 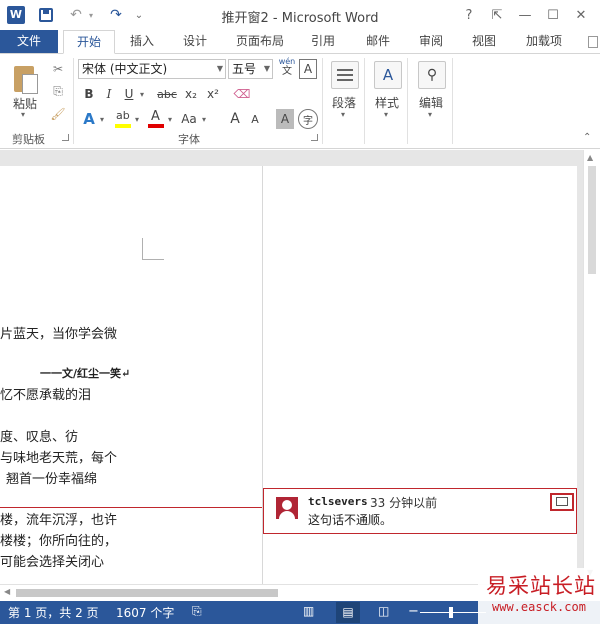 I want to click on document-line: 翘首一份幸福绵, so click(x=52, y=479).